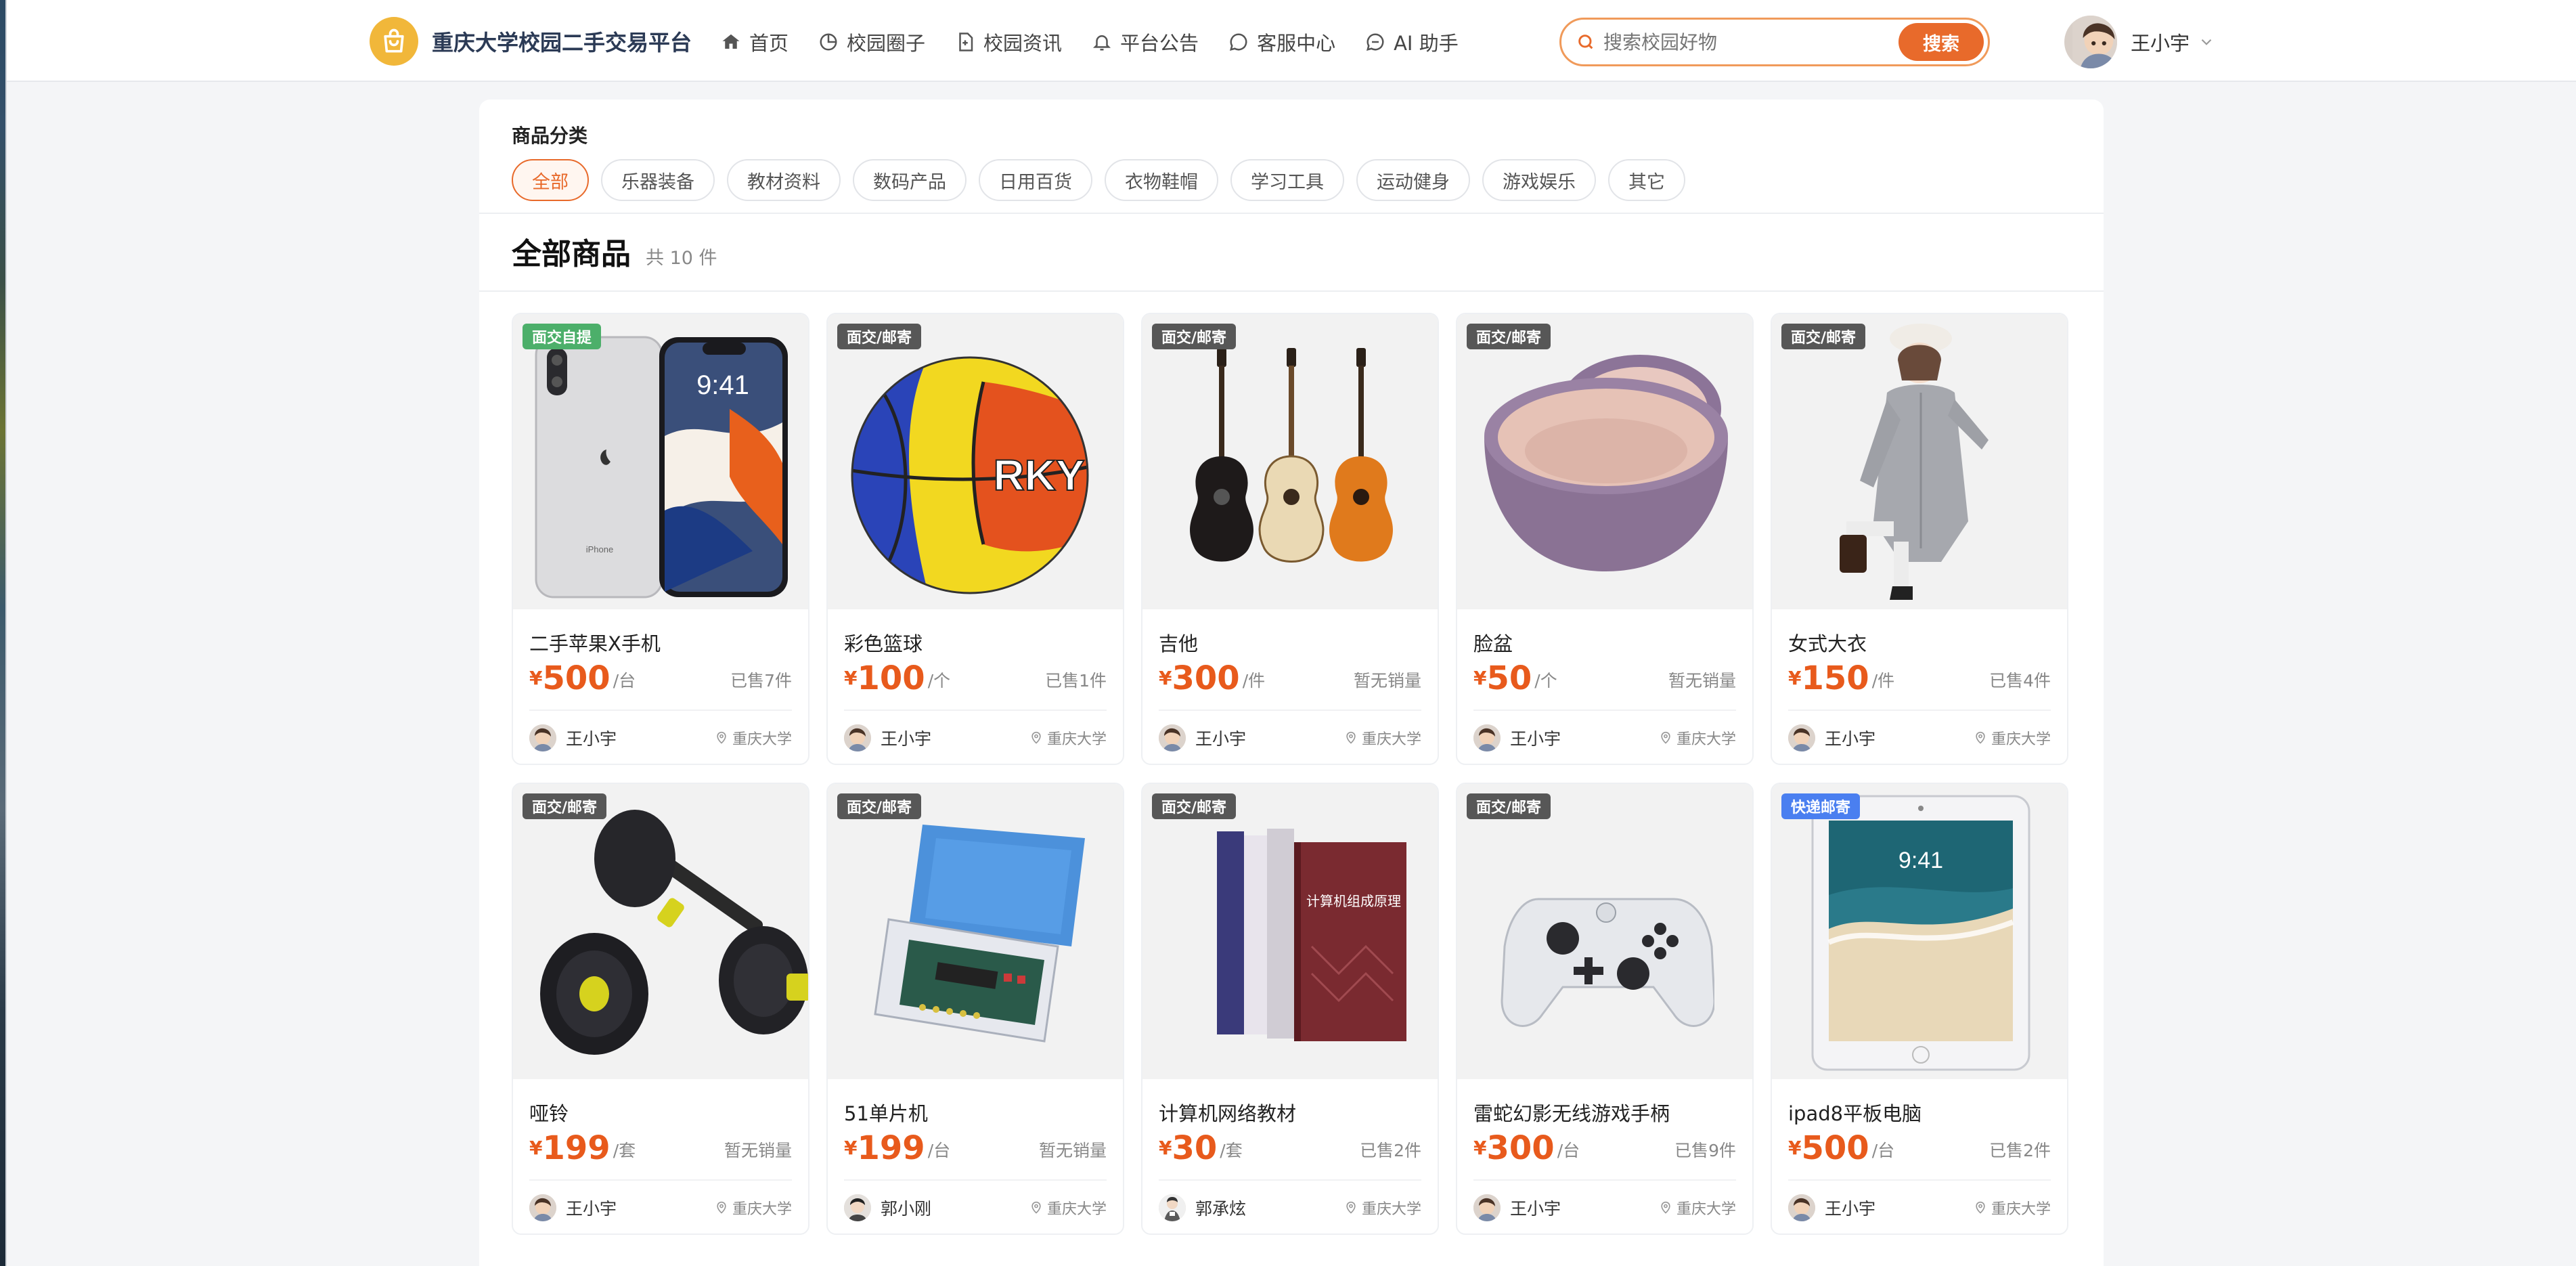  What do you see at coordinates (1035, 180) in the screenshot?
I see `category-daily: 日用百货` at bounding box center [1035, 180].